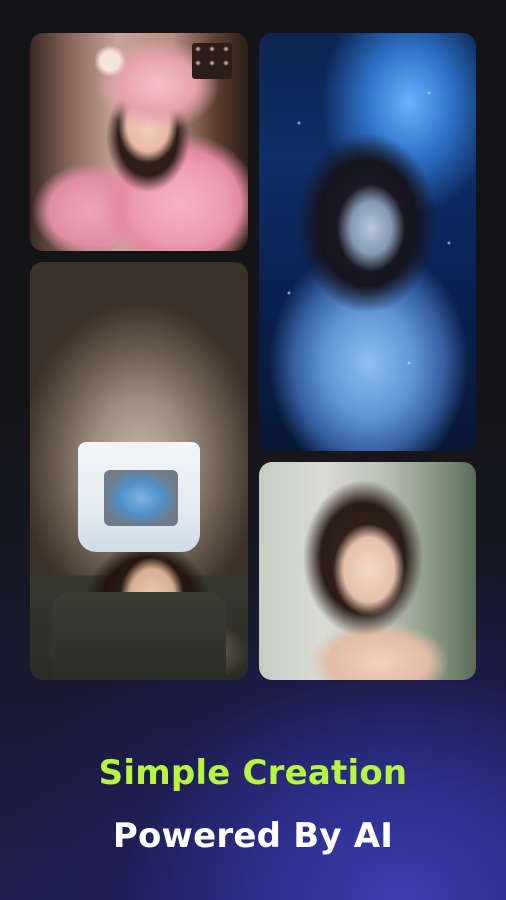 The width and height of the screenshot is (506, 900). Describe the element at coordinates (253, 836) in the screenshot. I see `promo-headline-secondary: Powered By AI` at that location.